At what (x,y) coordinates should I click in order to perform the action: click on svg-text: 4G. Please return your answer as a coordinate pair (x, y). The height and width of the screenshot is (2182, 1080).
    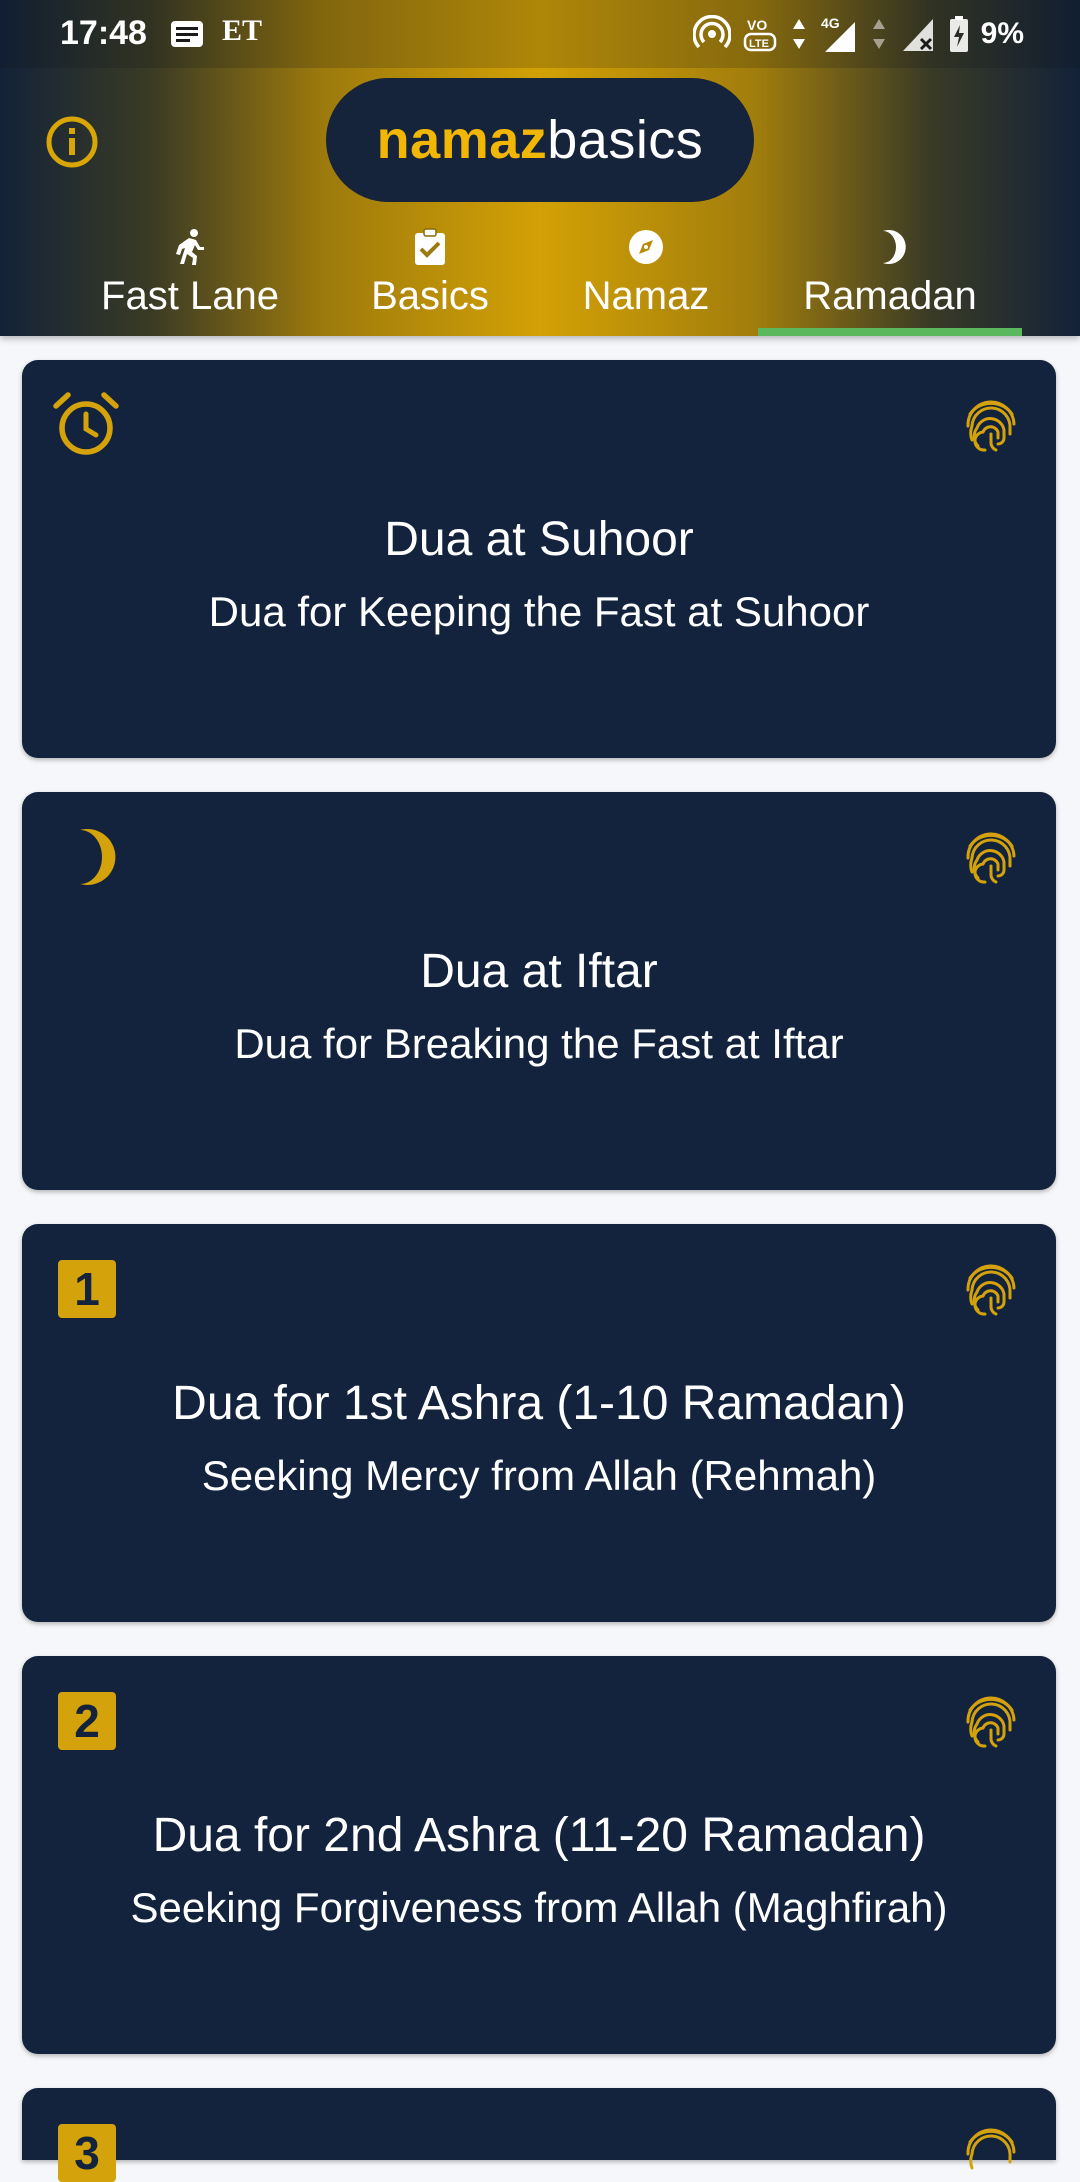
    Looking at the image, I should click on (830, 23).